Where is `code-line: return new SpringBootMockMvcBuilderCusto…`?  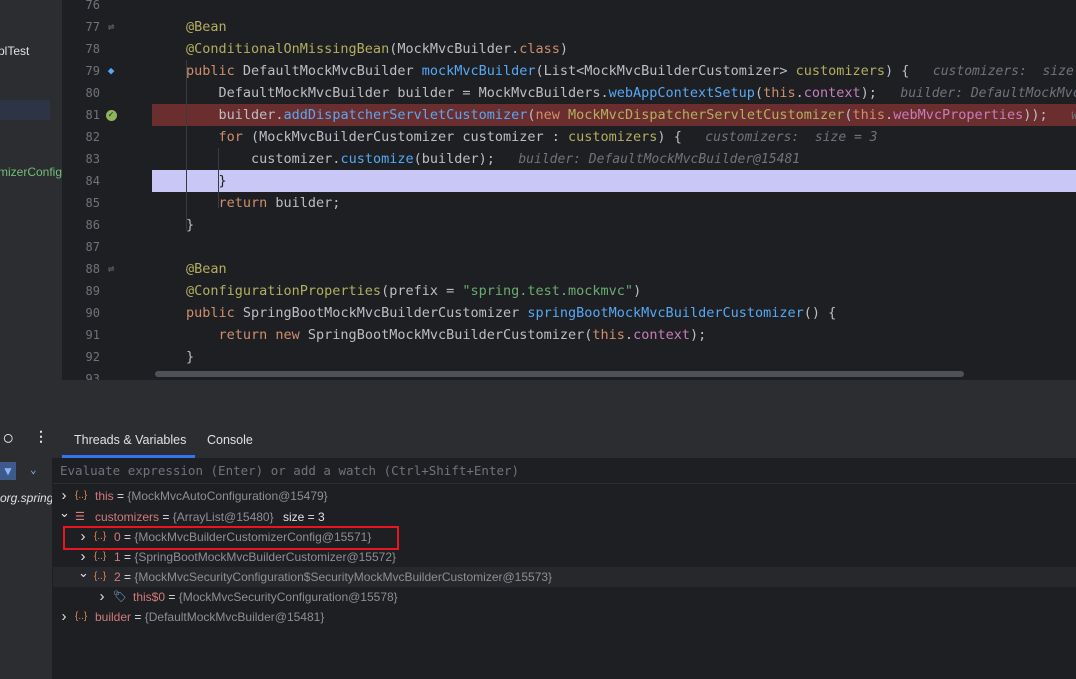
code-line: return new SpringBootMockMvcBuilderCusto… is located at coordinates (614, 335).